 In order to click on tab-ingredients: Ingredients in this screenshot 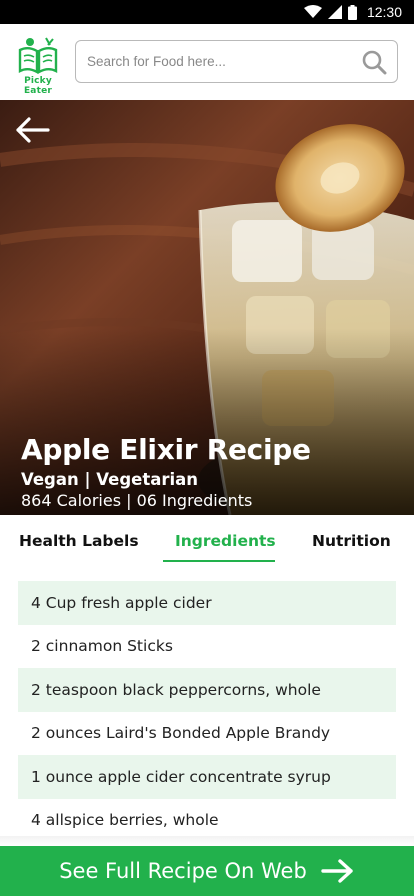, I will do `click(225, 541)`.